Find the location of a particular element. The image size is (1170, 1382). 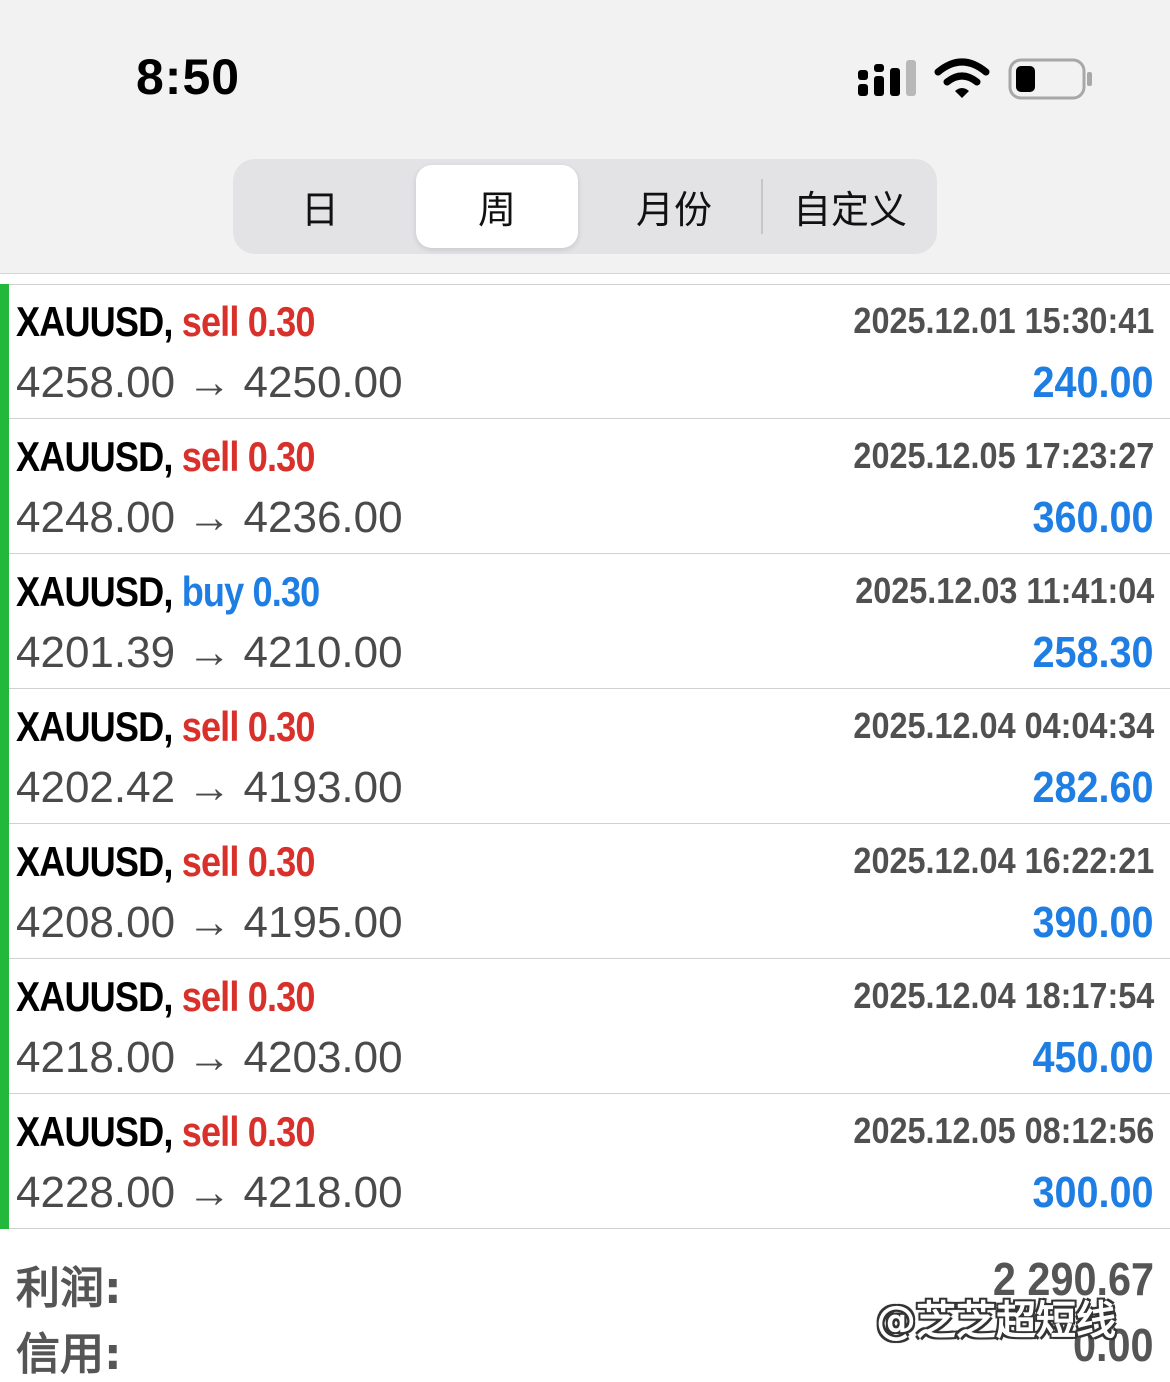

battery-icon is located at coordinates (1050, 79).